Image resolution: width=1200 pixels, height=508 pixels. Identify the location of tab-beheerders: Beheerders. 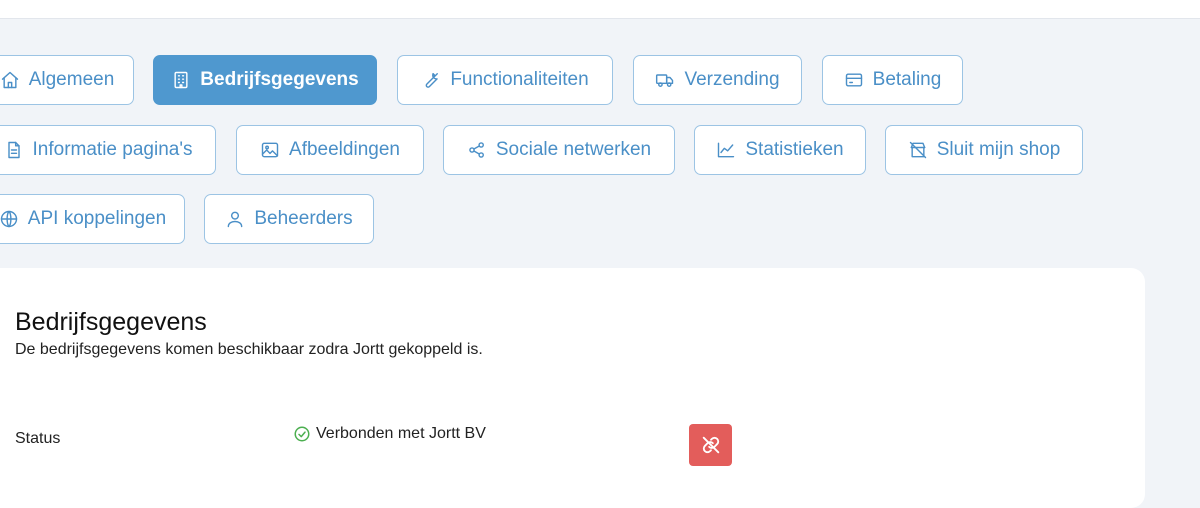
(289, 219).